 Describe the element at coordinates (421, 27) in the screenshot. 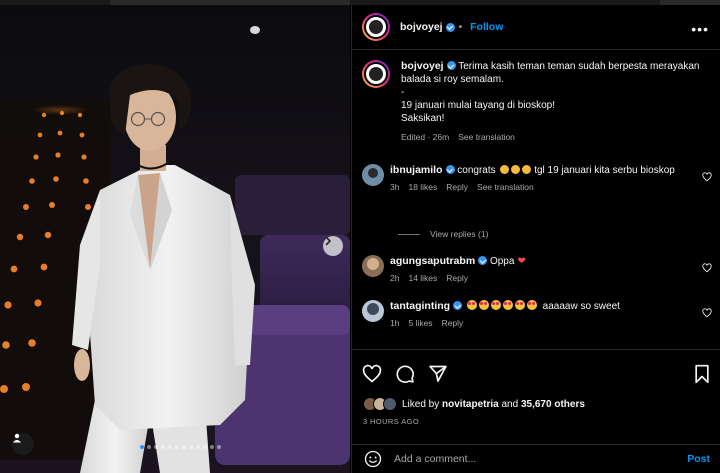

I see `author-username: bojvoyej` at that location.